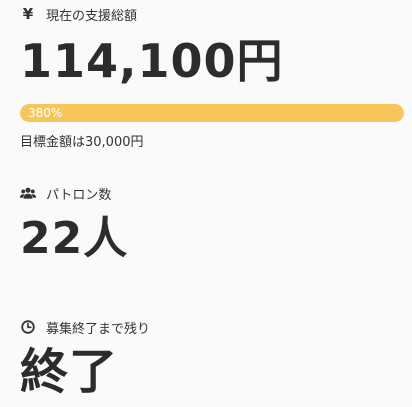  What do you see at coordinates (28, 193) in the screenshot?
I see `users-icon` at bounding box center [28, 193].